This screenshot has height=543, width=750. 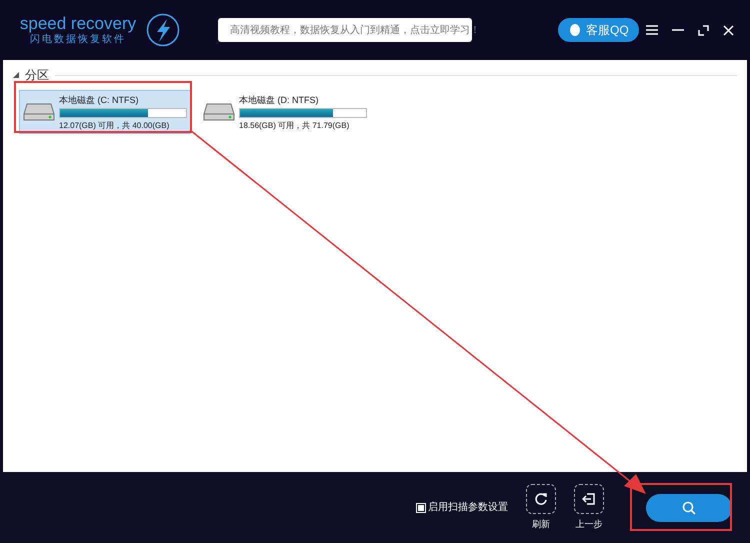 I want to click on scan-button, so click(x=689, y=508).